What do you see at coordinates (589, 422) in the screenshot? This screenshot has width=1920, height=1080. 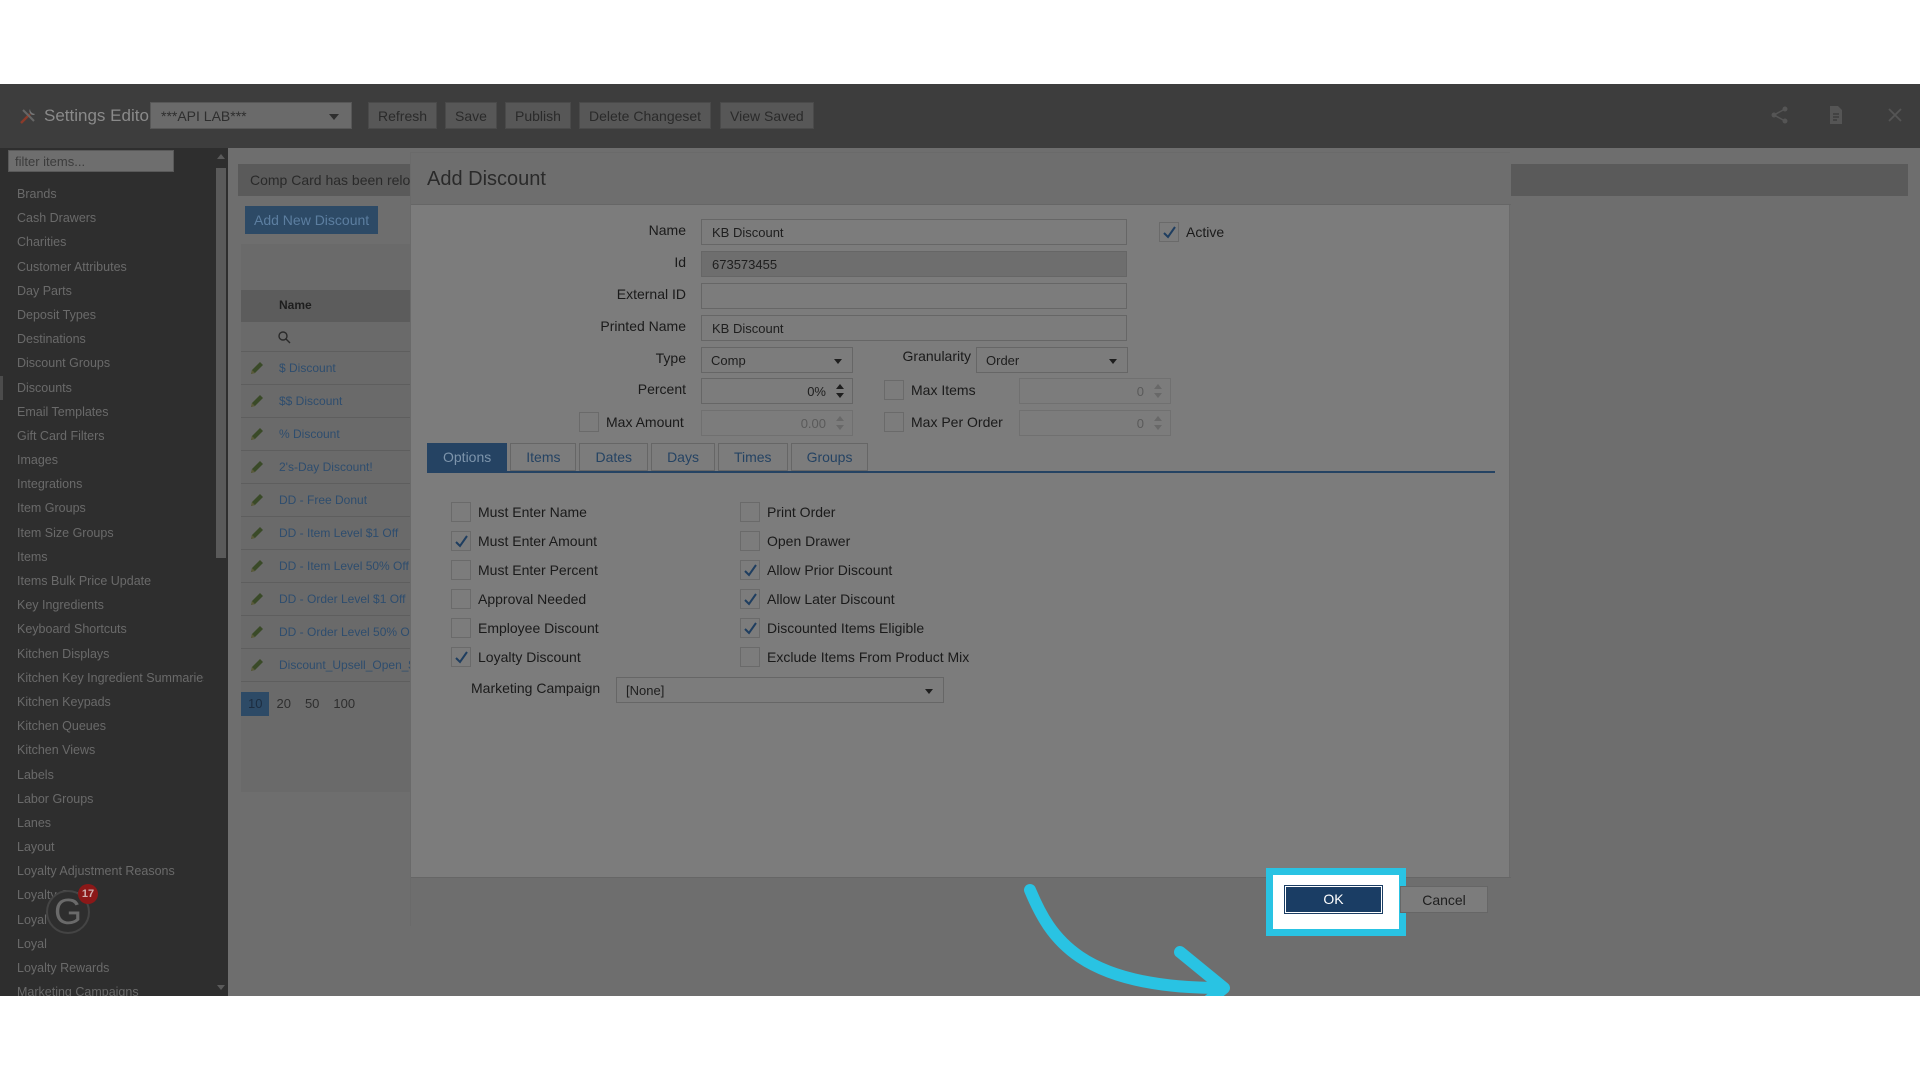 I see `max-amount-checkbox` at bounding box center [589, 422].